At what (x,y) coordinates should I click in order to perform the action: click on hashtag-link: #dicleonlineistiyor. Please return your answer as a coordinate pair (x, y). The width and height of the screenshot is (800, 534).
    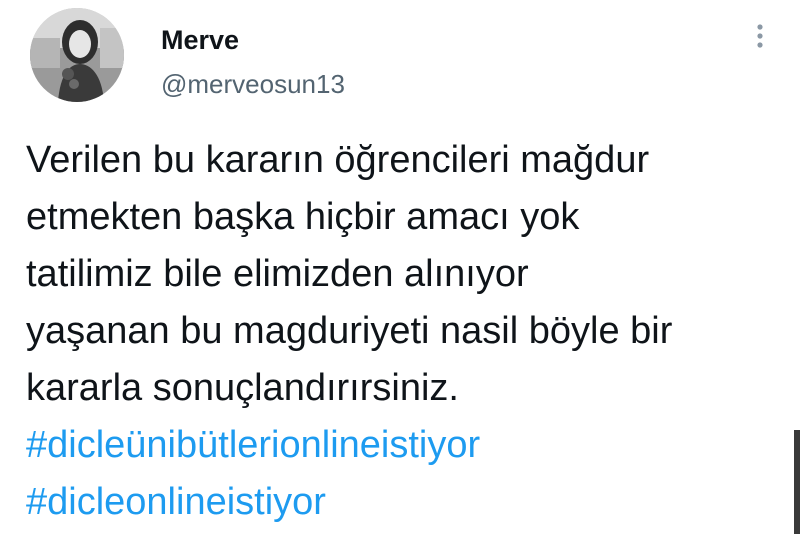
    Looking at the image, I should click on (406, 502).